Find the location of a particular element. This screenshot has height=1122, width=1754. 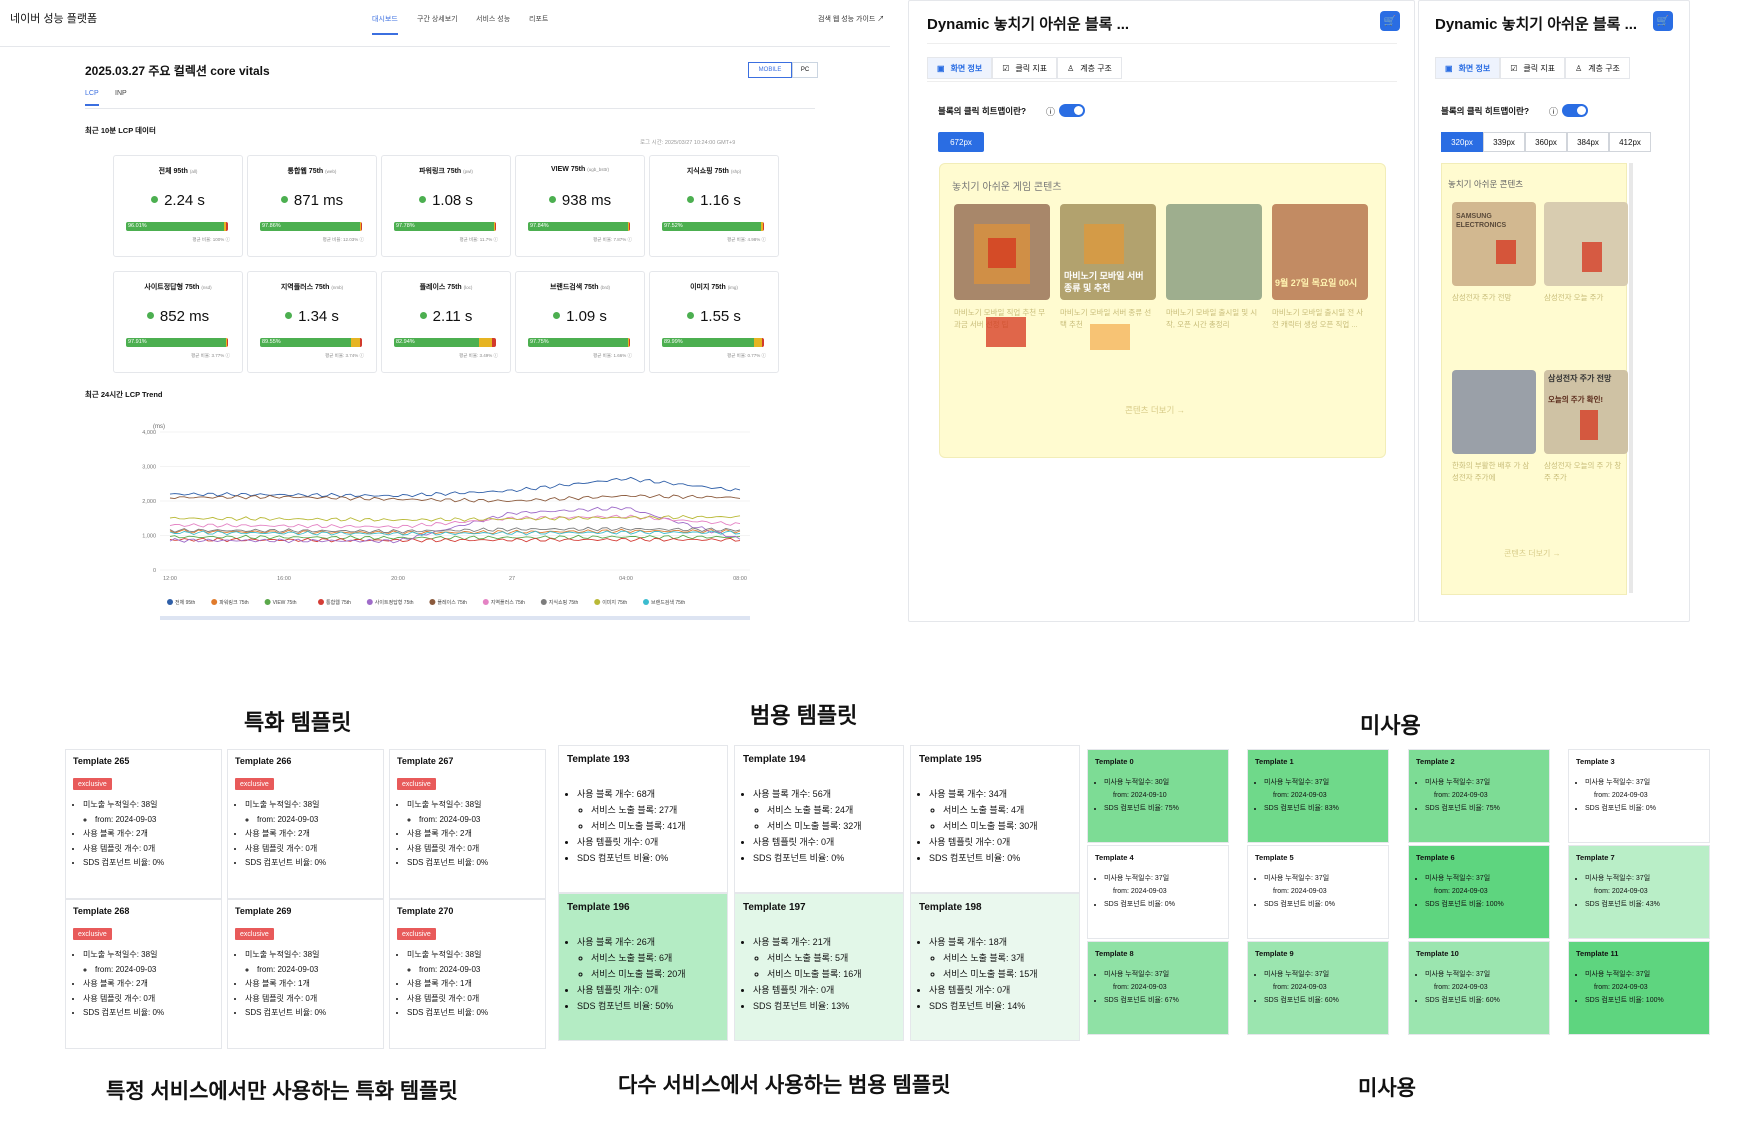

legend-label: VIEW 75th is located at coordinates (285, 603).